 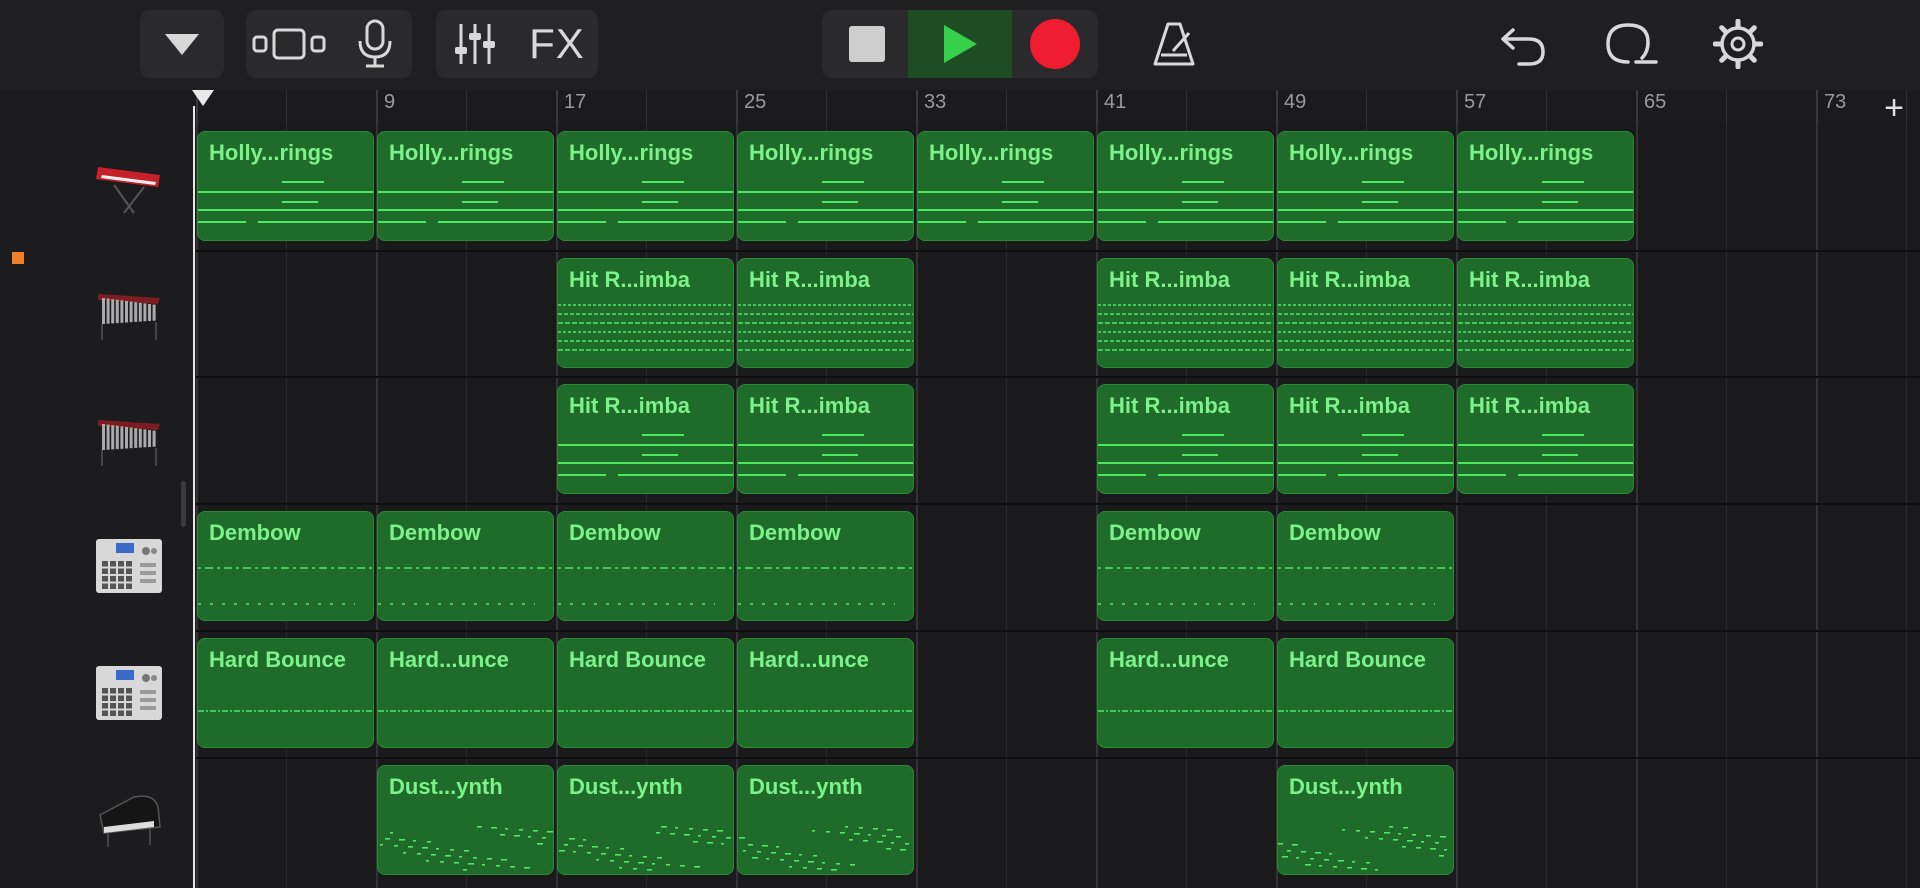 What do you see at coordinates (183, 504) in the screenshot?
I see `scrollbar` at bounding box center [183, 504].